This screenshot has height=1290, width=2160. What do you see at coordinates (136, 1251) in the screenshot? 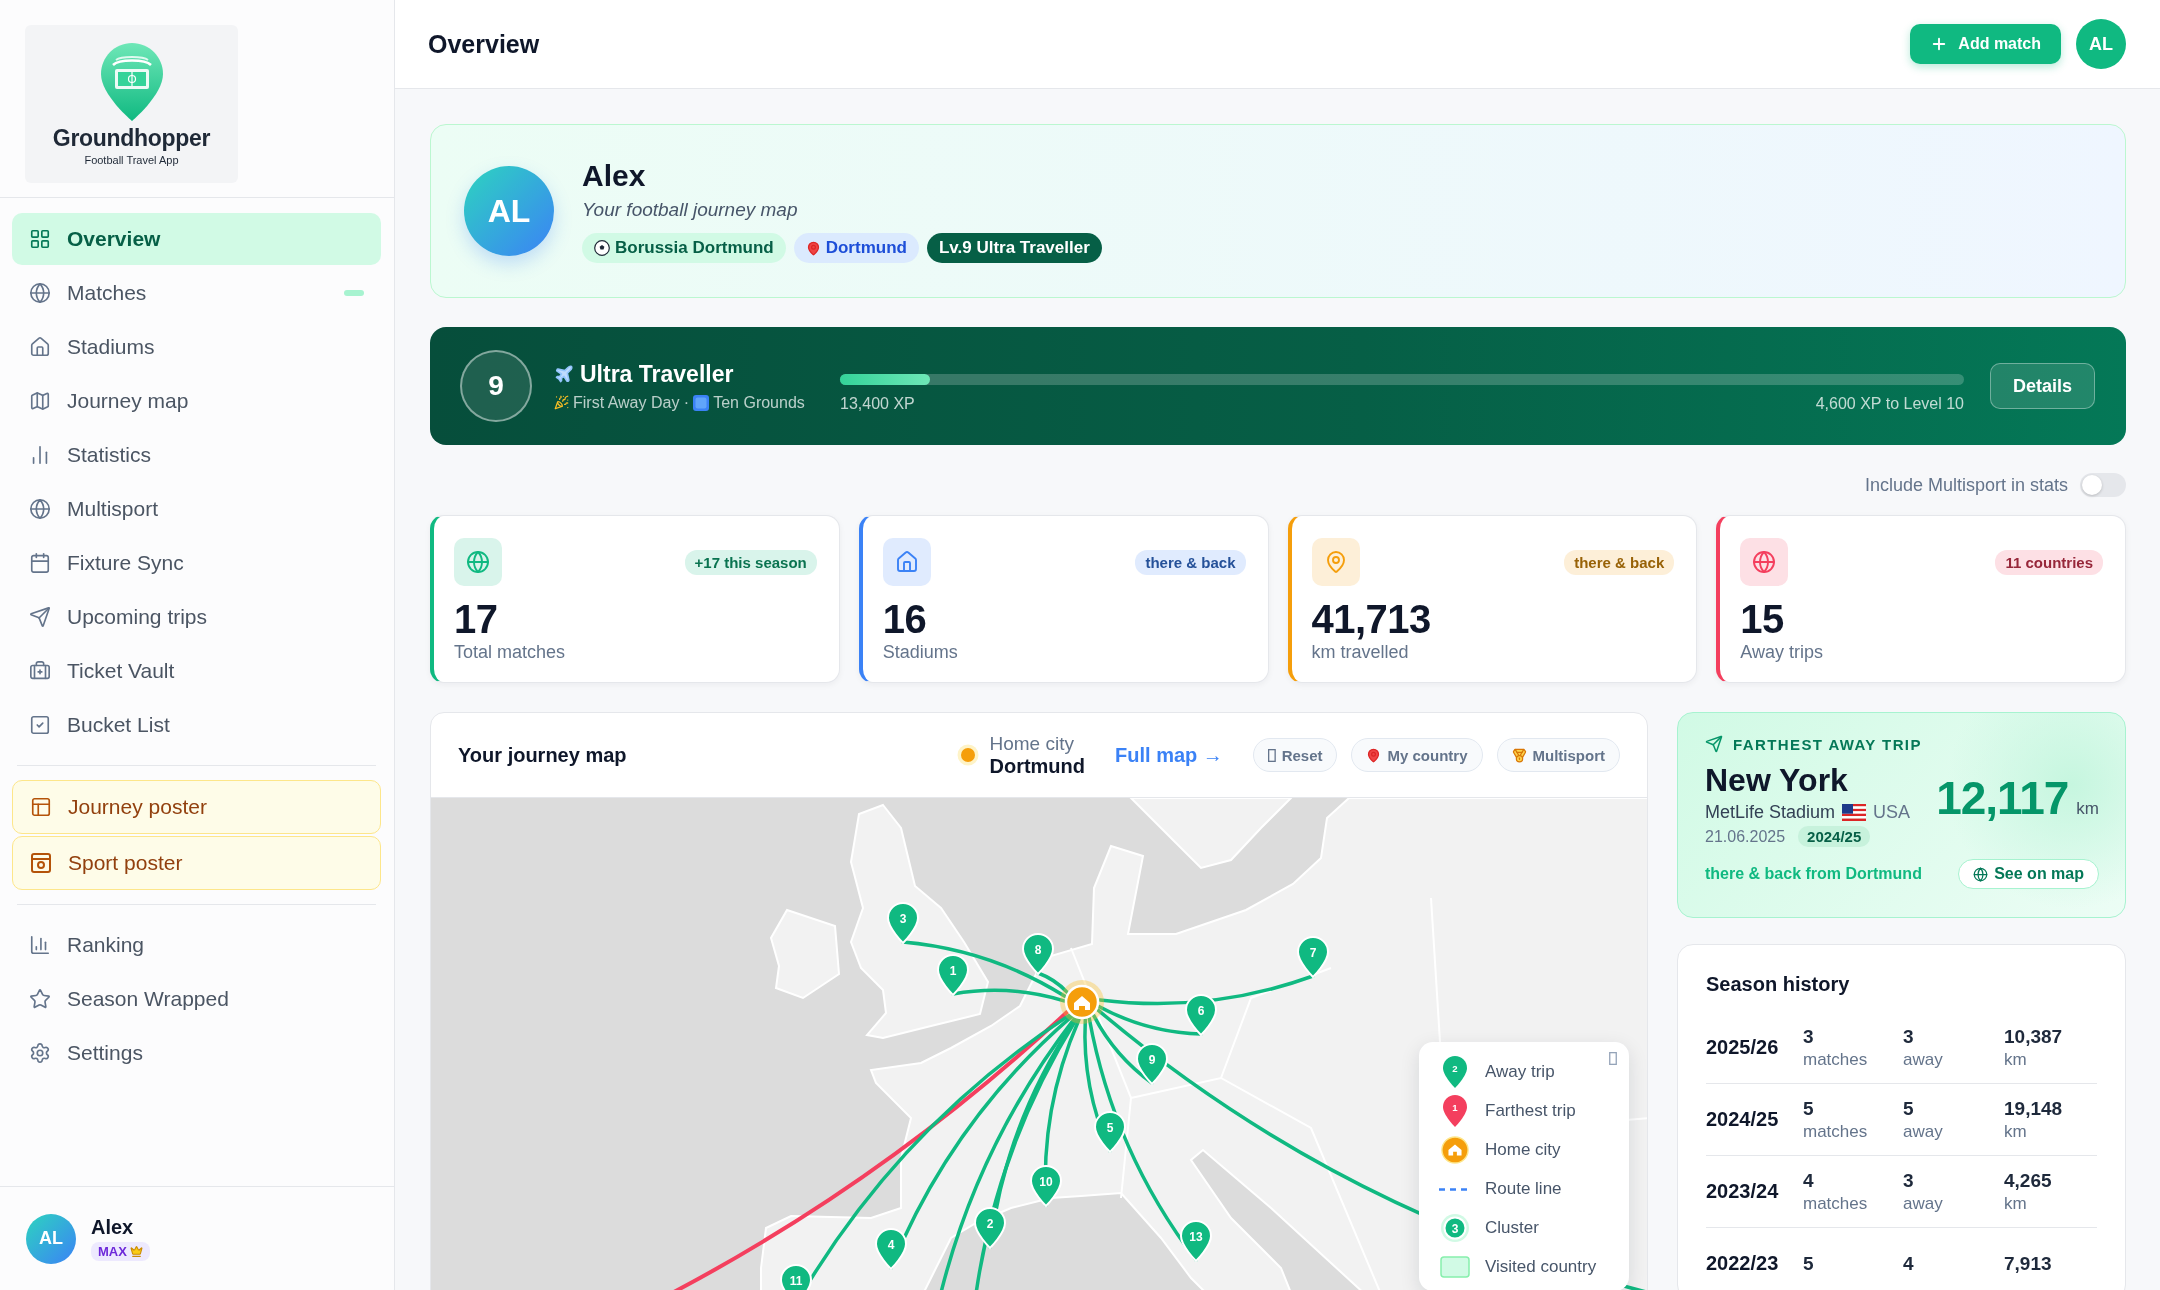
I see `crown-icon` at bounding box center [136, 1251].